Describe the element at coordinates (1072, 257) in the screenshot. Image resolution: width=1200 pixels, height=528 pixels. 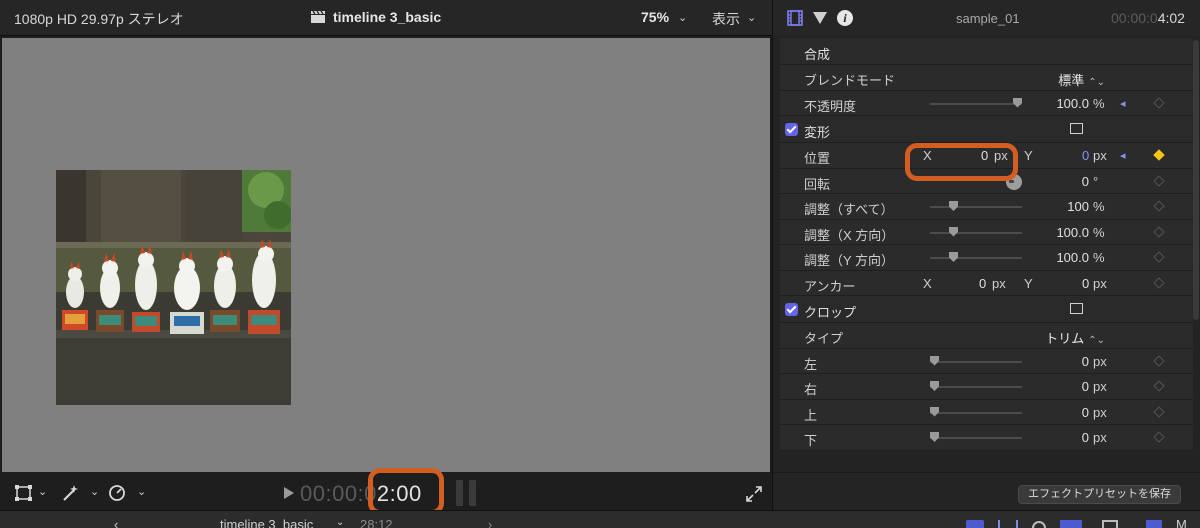
I see `scale-y-value: 100.0` at that location.